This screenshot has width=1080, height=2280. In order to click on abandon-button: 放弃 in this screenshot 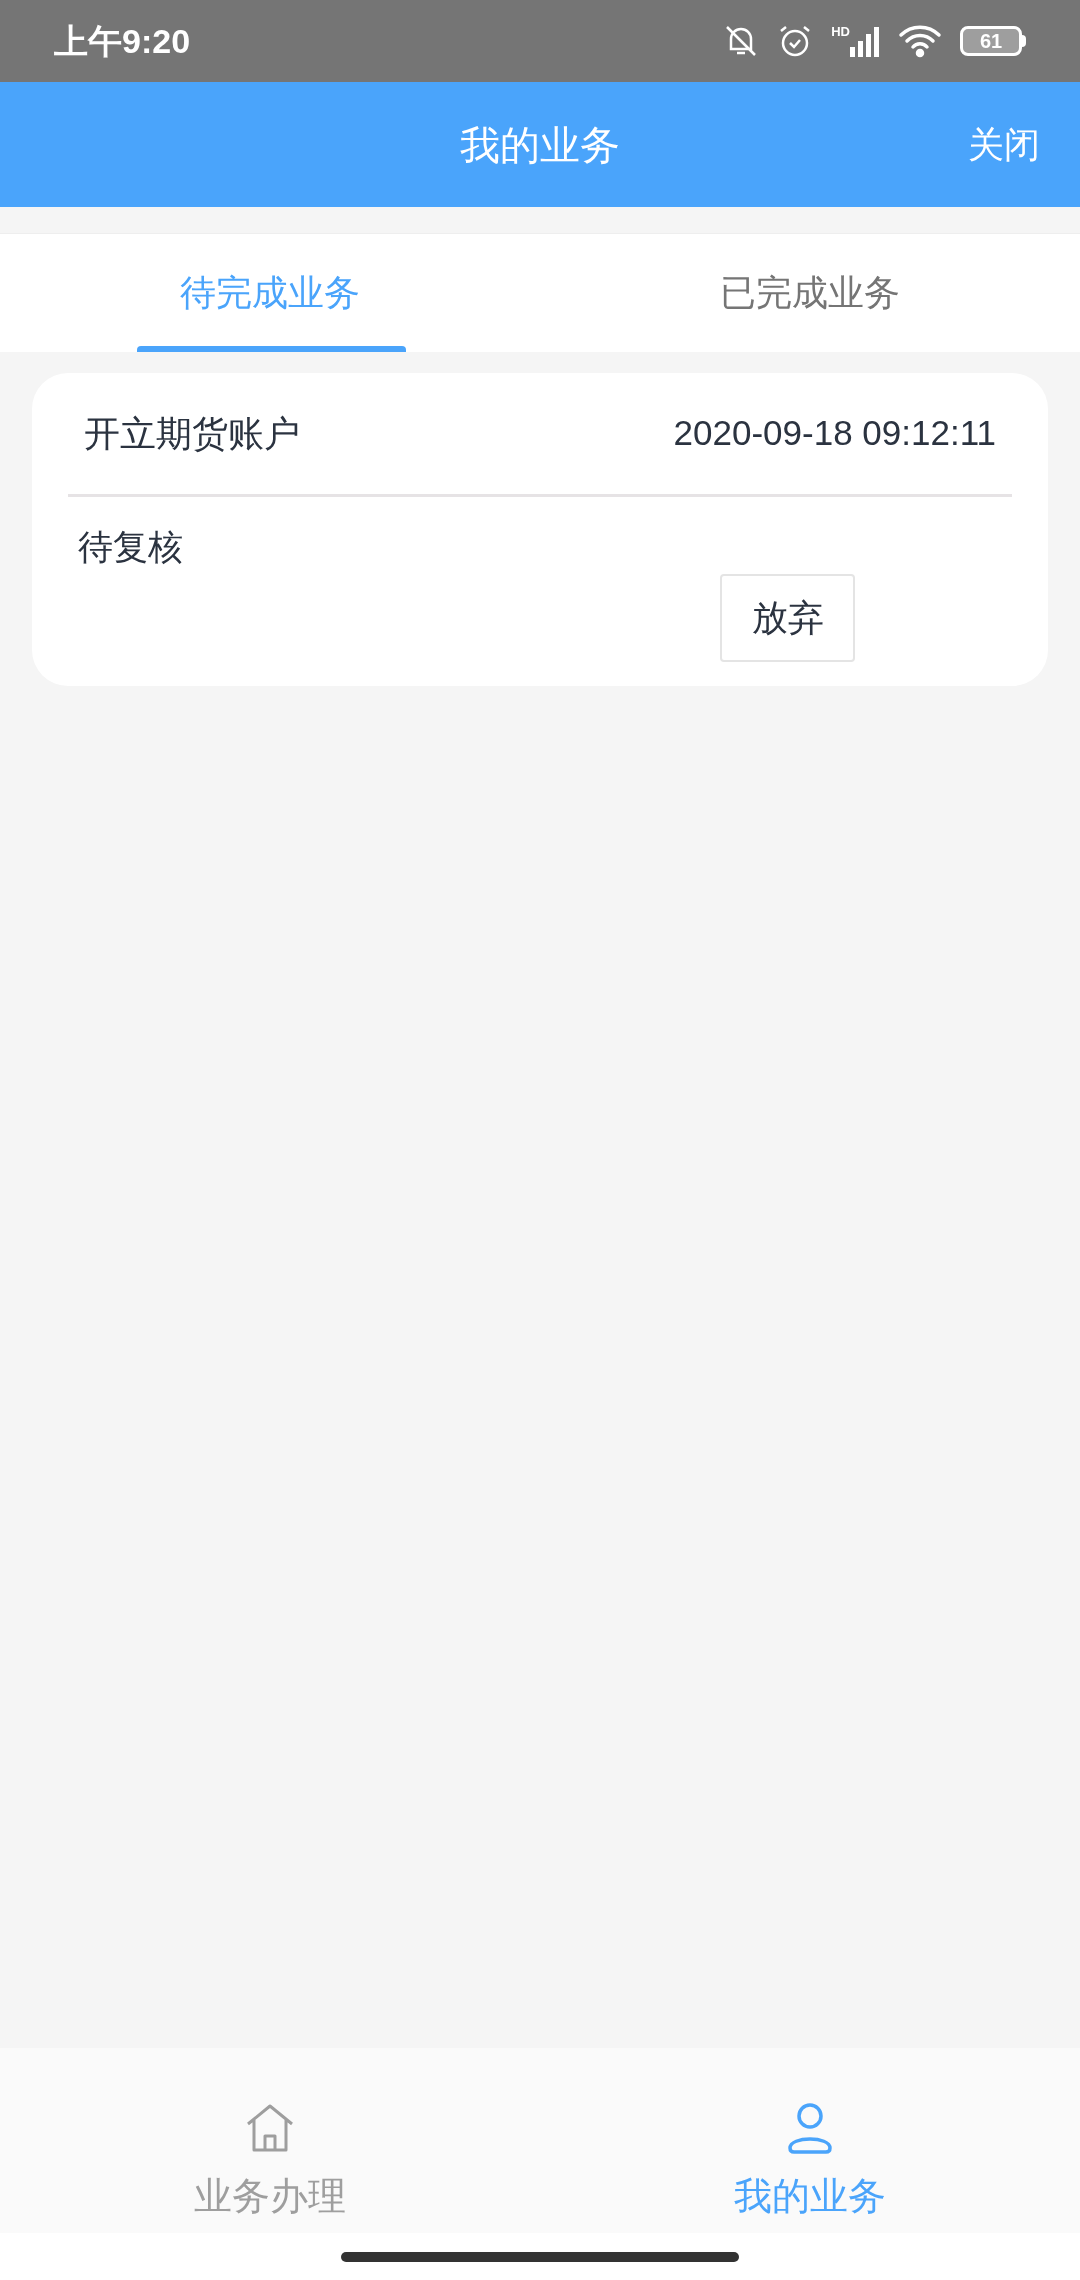, I will do `click(787, 617)`.